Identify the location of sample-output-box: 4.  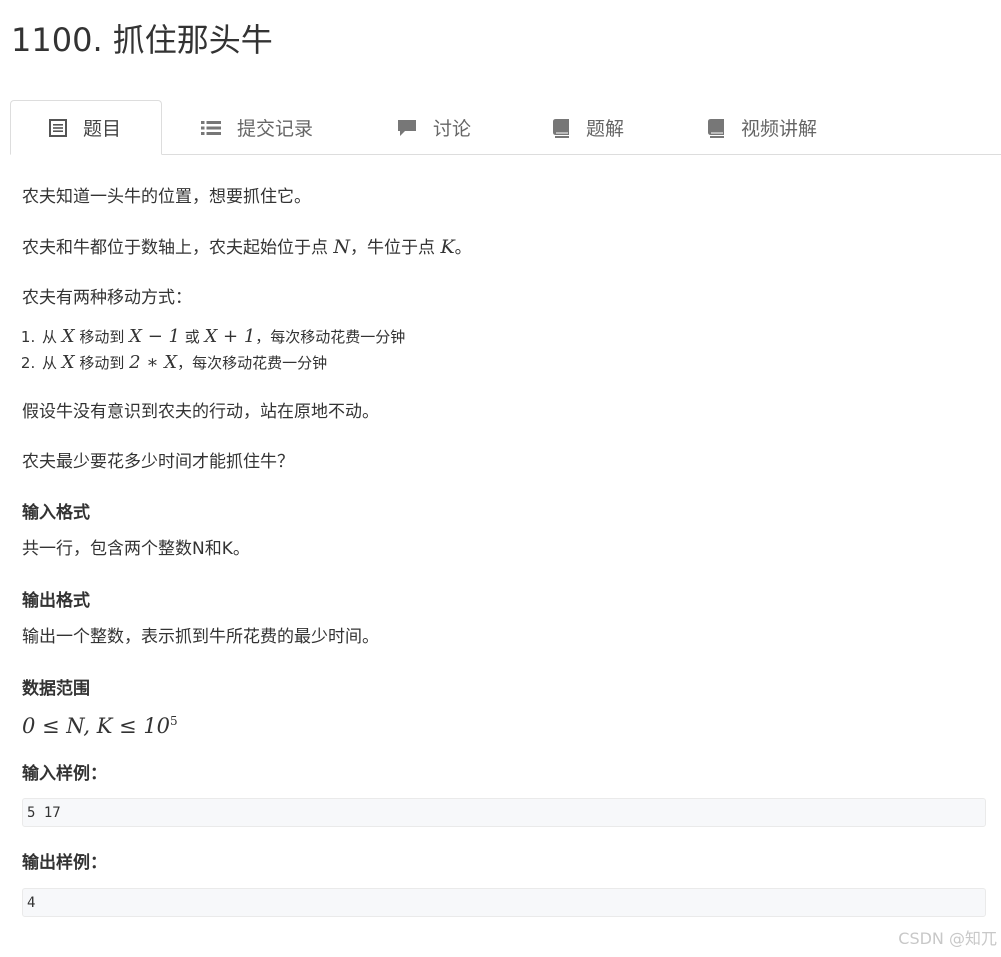
(504, 902).